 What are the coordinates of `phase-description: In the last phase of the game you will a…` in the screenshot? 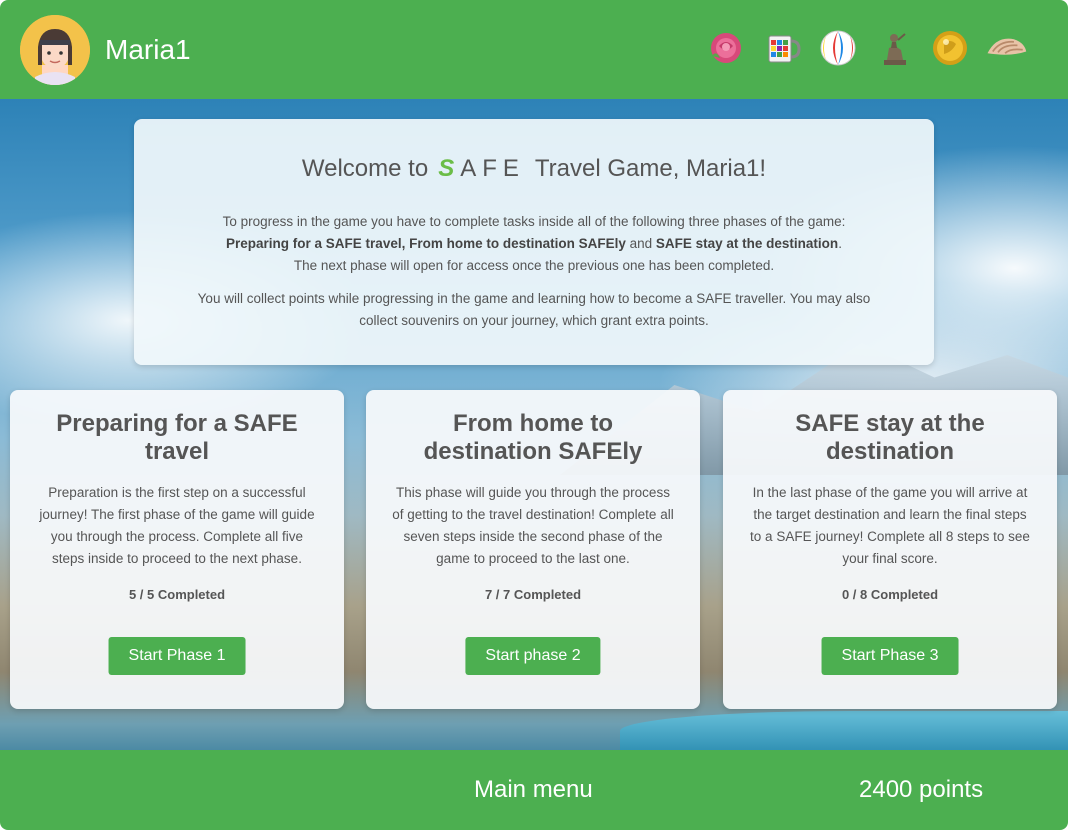 It's located at (890, 525).